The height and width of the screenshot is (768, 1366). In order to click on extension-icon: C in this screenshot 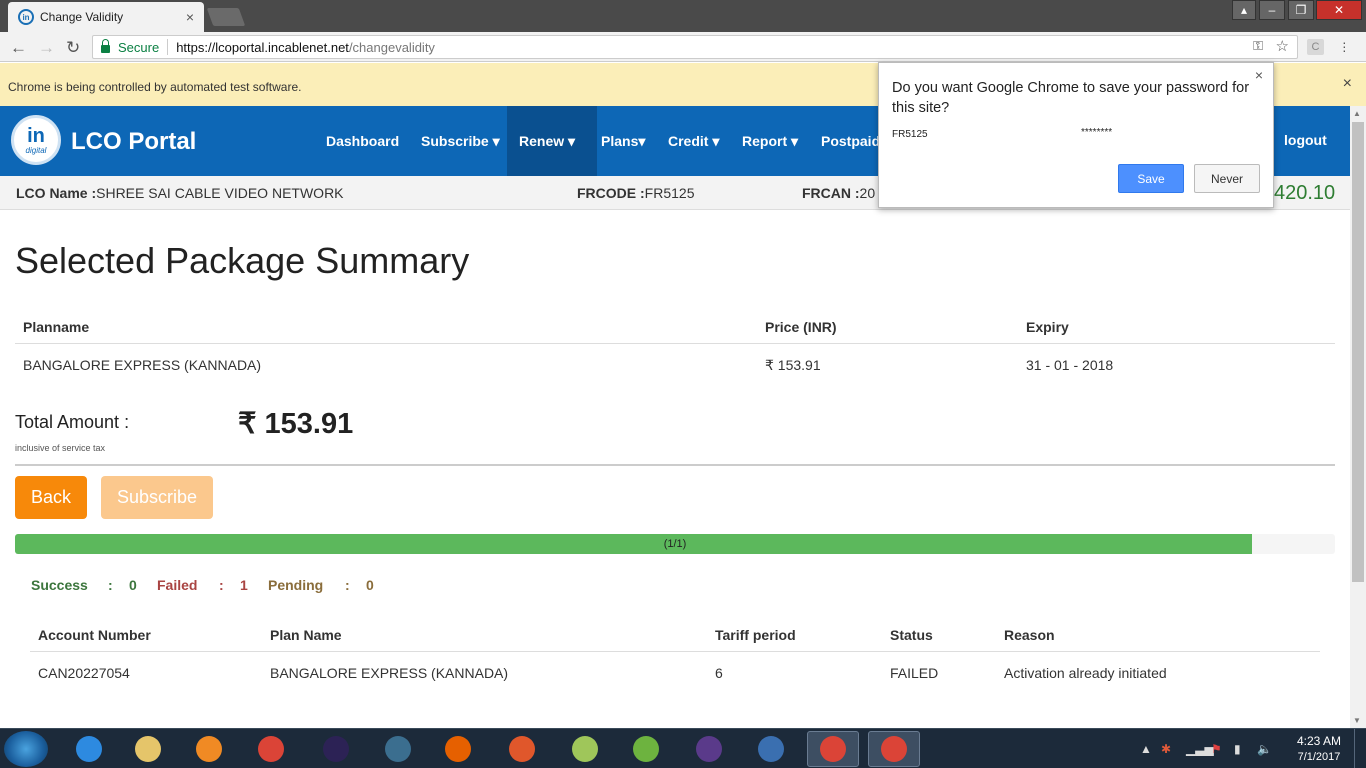, I will do `click(1315, 47)`.